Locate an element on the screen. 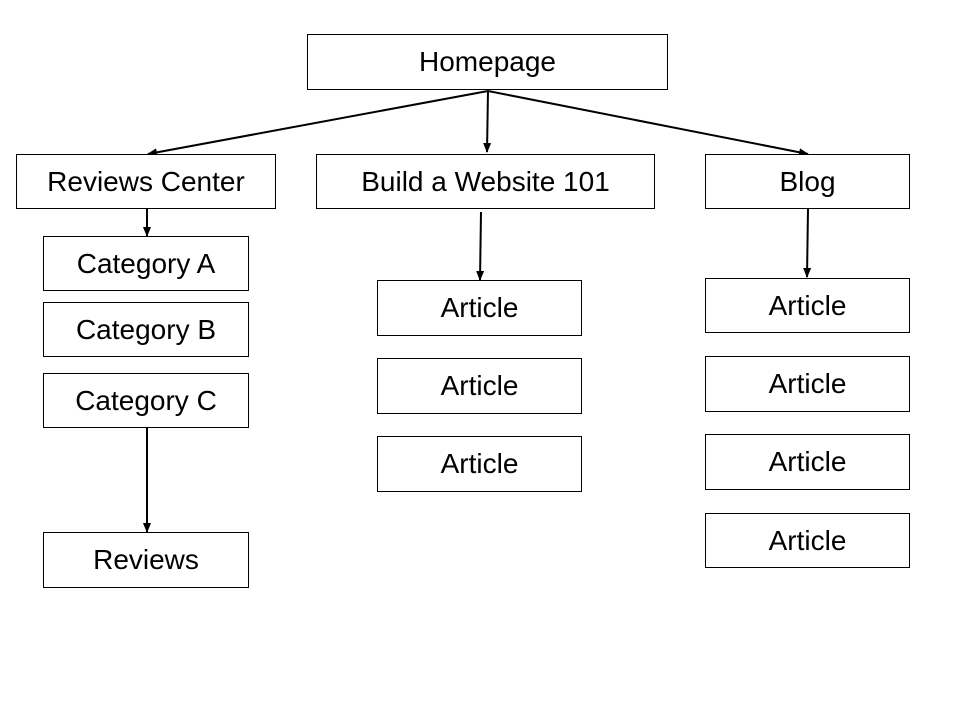 The image size is (960, 720). arrow-build-website-to-article-b1 is located at coordinates (480, 246).